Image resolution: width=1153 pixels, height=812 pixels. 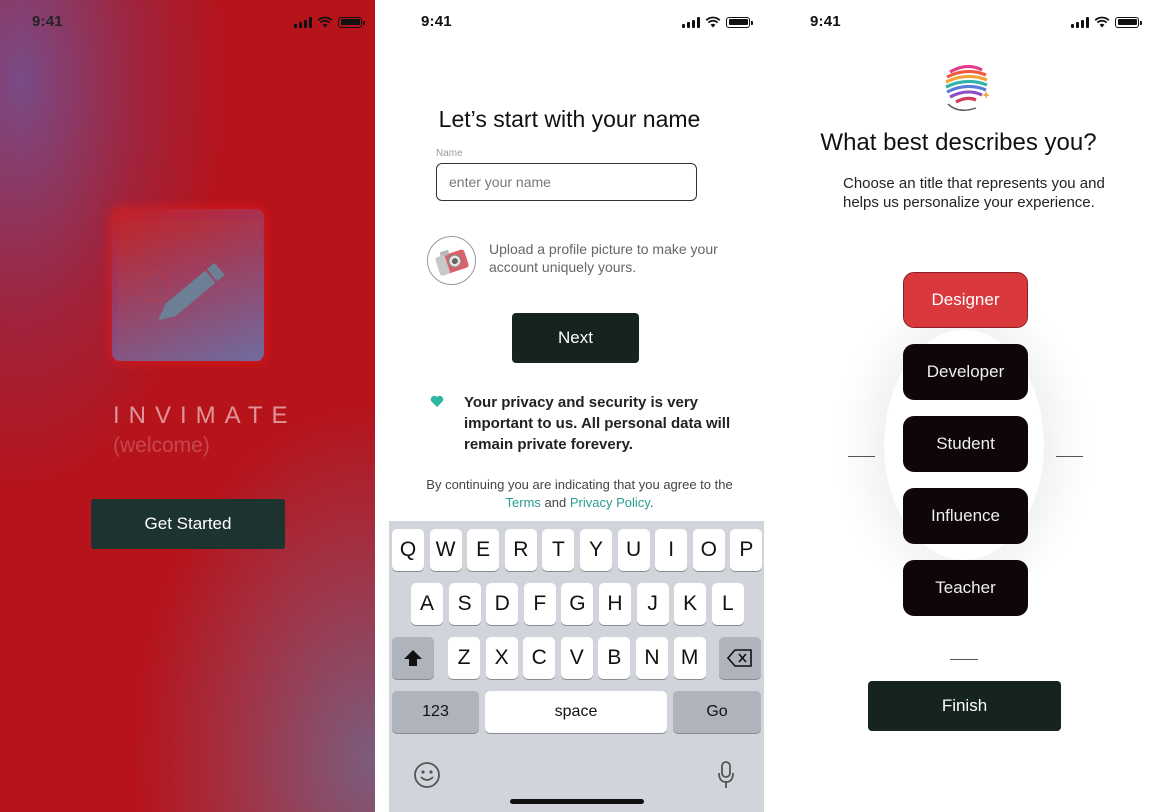 What do you see at coordinates (689, 658) in the screenshot?
I see `key-m: M` at bounding box center [689, 658].